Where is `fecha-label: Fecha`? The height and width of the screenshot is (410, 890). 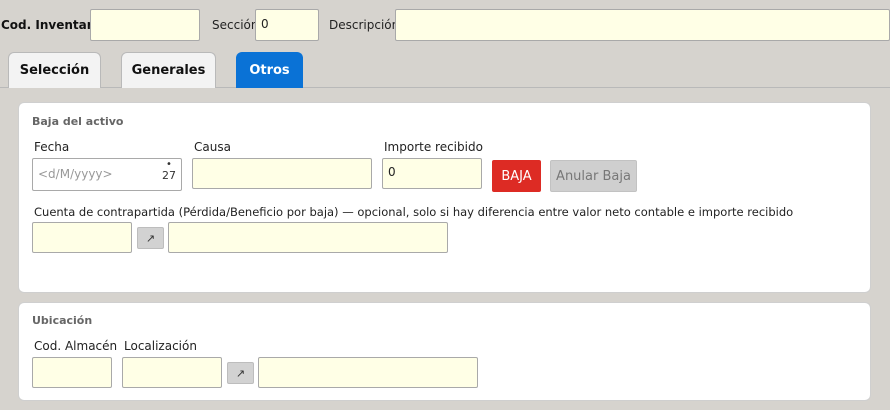
fecha-label: Fecha is located at coordinates (52, 147).